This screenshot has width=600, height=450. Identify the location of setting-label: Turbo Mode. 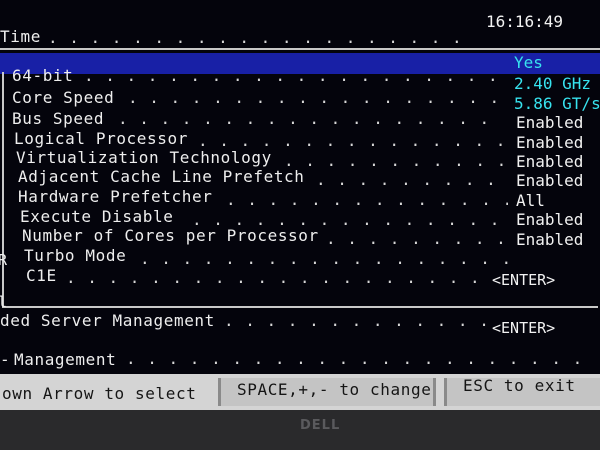
(75, 255).